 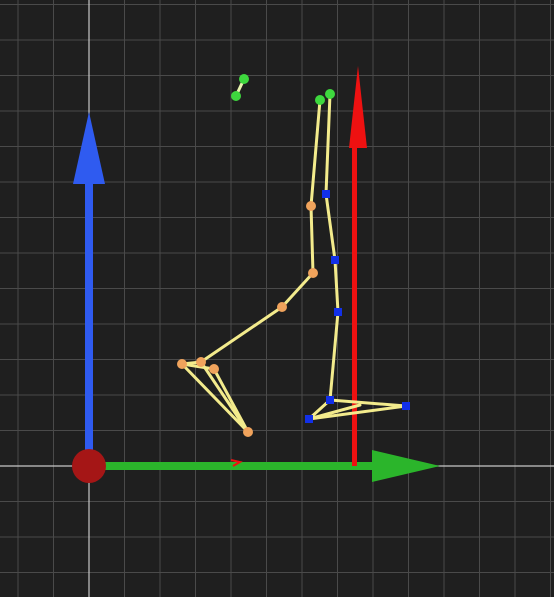 What do you see at coordinates (244, 79) in the screenshot?
I see `head-top-joint` at bounding box center [244, 79].